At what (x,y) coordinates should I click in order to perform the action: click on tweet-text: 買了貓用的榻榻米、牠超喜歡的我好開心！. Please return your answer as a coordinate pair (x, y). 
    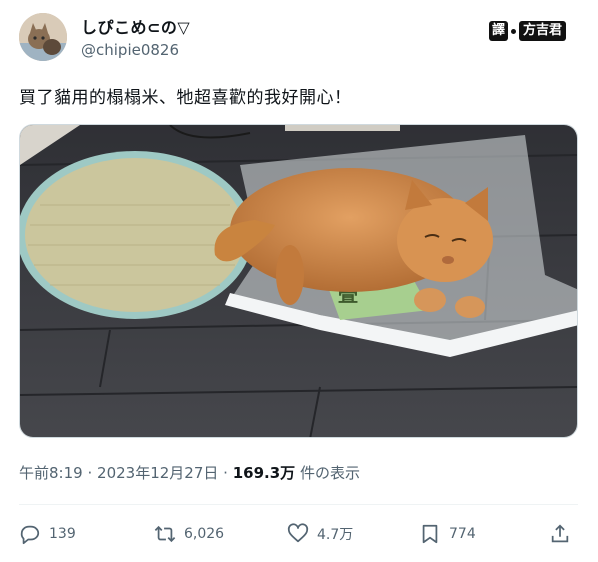
    Looking at the image, I should click on (185, 98).